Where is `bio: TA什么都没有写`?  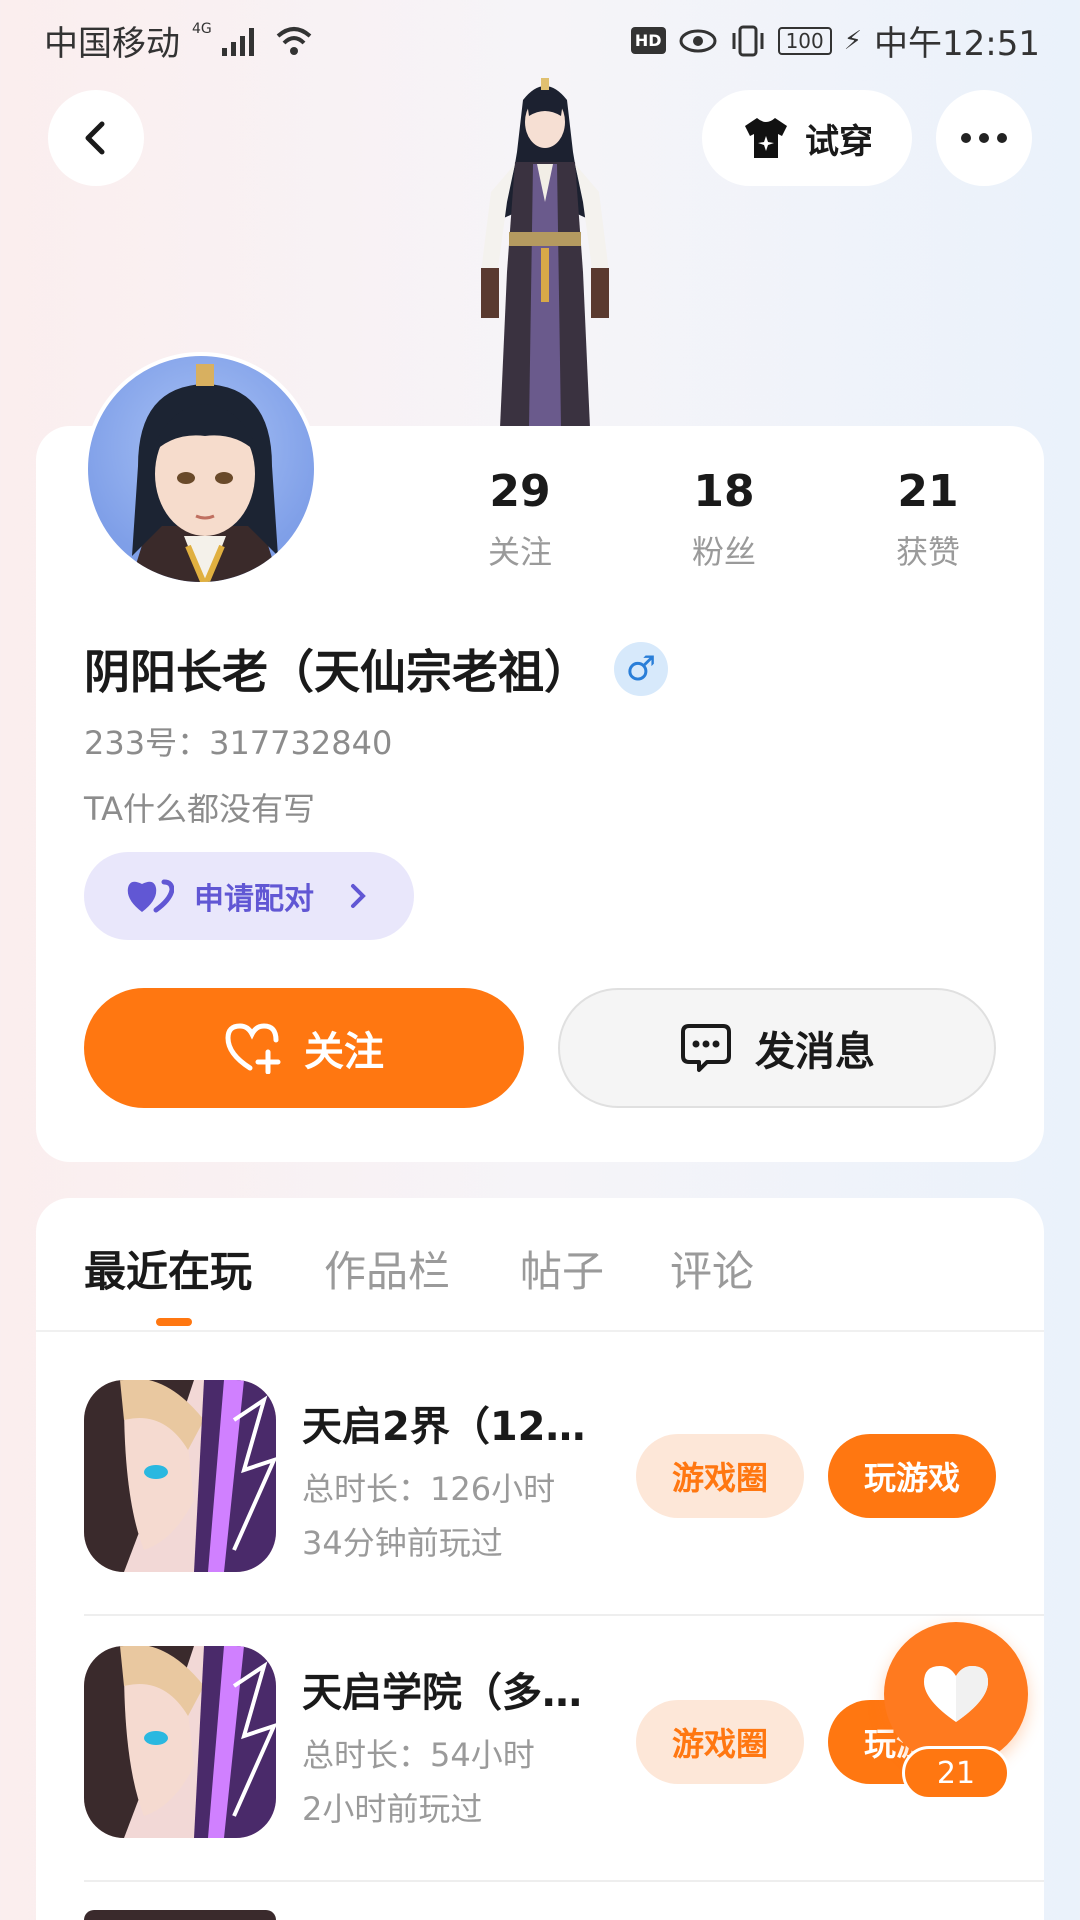 bio: TA什么都没有写 is located at coordinates (199, 809).